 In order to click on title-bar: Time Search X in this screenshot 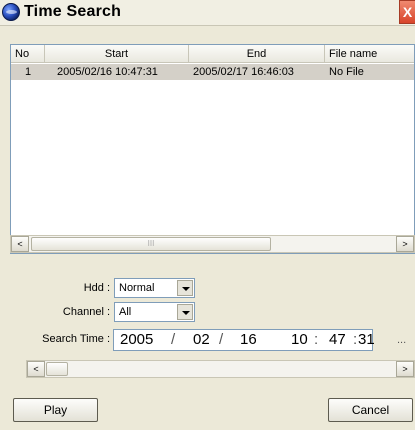, I will do `click(207, 13)`.